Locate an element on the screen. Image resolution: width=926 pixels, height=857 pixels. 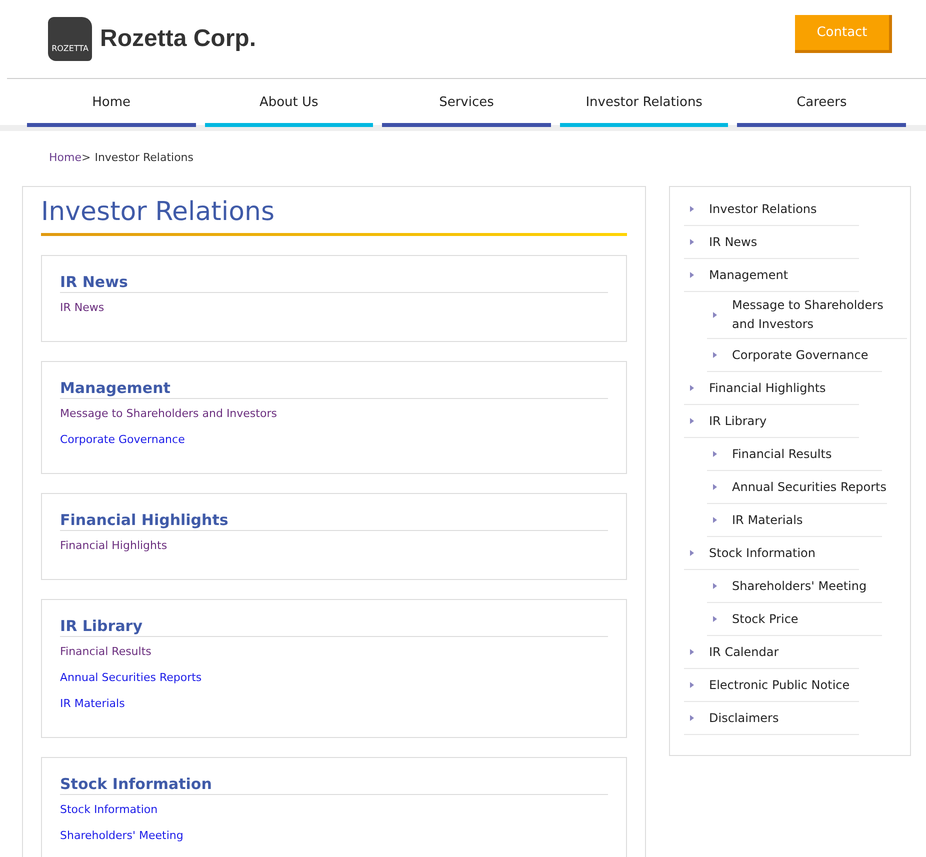
section-link: IR Materials is located at coordinates (92, 703).